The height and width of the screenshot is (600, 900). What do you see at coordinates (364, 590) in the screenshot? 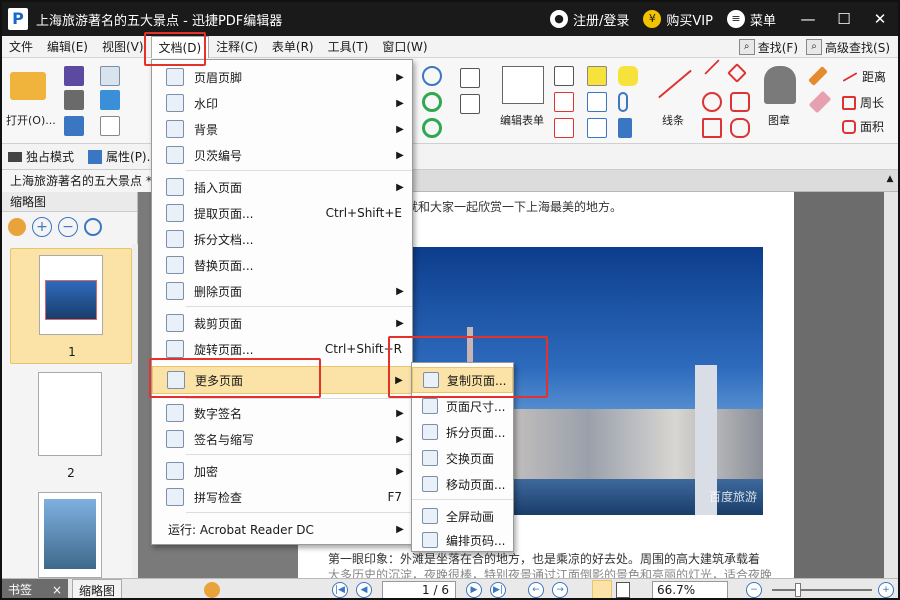
I see `prev-page-button: ◀` at bounding box center [364, 590].